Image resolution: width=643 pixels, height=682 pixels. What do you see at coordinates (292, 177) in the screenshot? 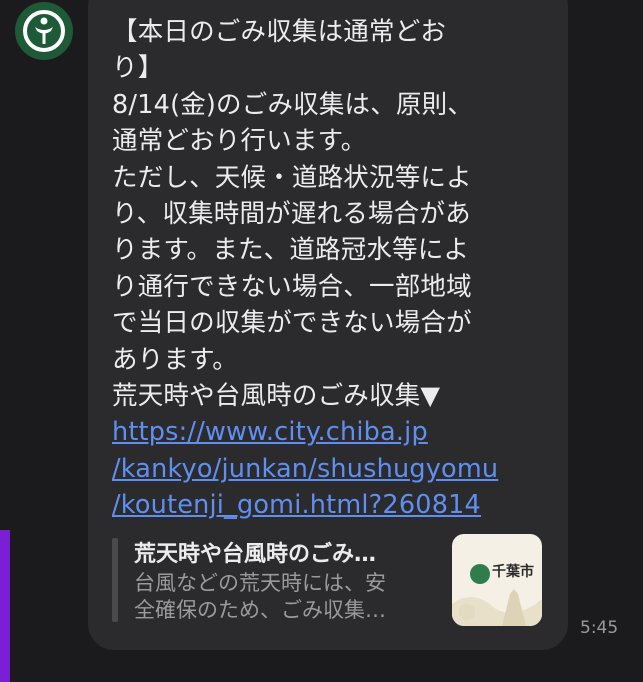
I see `message-line: ただし、天候・道路状況等によ` at bounding box center [292, 177].